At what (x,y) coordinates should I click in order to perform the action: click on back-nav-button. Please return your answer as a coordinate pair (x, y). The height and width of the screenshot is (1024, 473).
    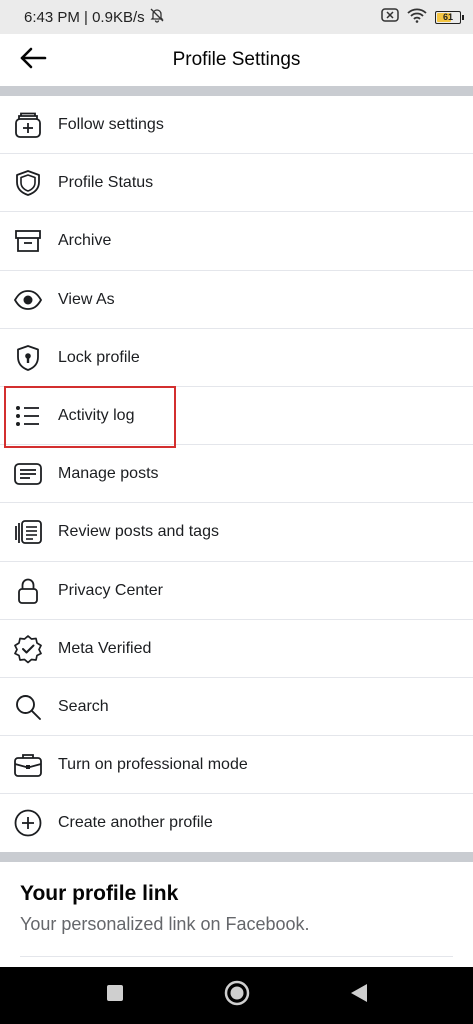
    Looking at the image, I should click on (359, 996).